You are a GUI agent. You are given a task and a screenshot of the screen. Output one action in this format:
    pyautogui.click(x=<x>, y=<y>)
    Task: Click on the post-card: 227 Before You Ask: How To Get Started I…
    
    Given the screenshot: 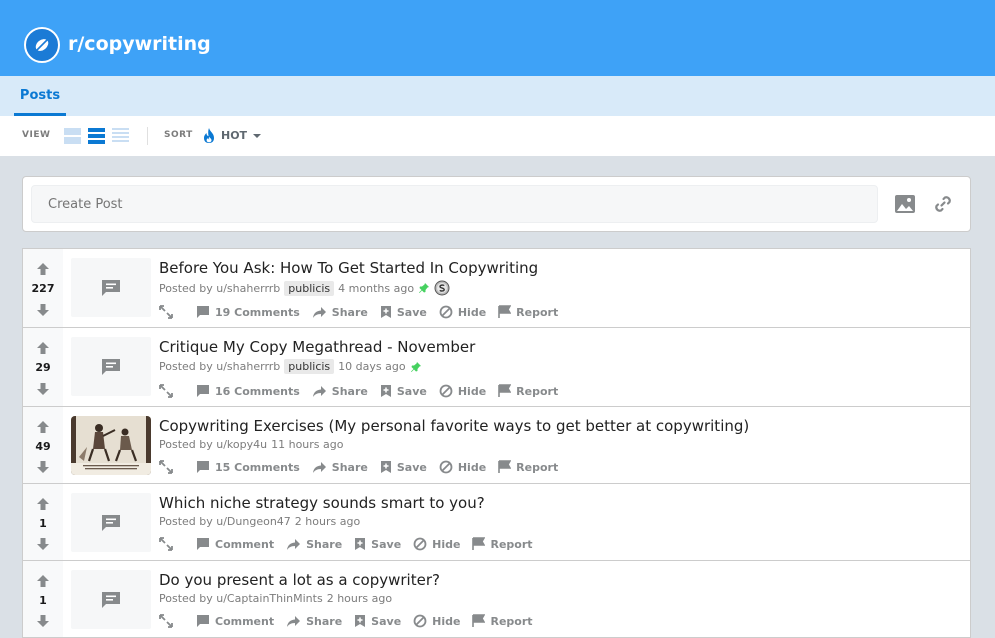 What is the action you would take?
    pyautogui.click(x=496, y=288)
    